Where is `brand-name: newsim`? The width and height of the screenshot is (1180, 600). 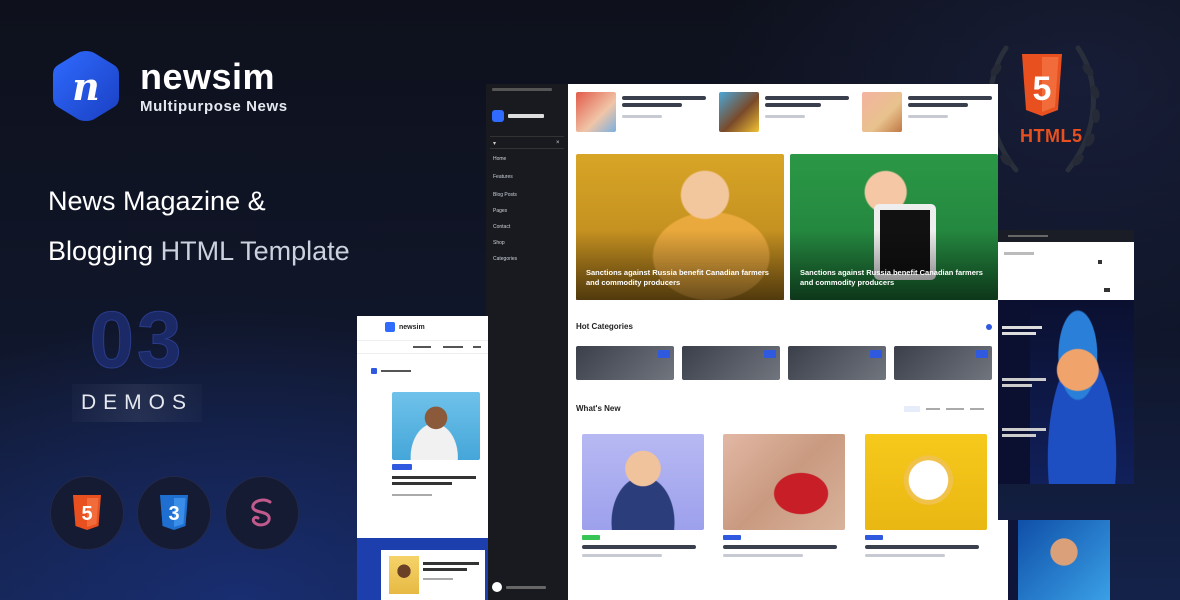
brand-name: newsim is located at coordinates (208, 76).